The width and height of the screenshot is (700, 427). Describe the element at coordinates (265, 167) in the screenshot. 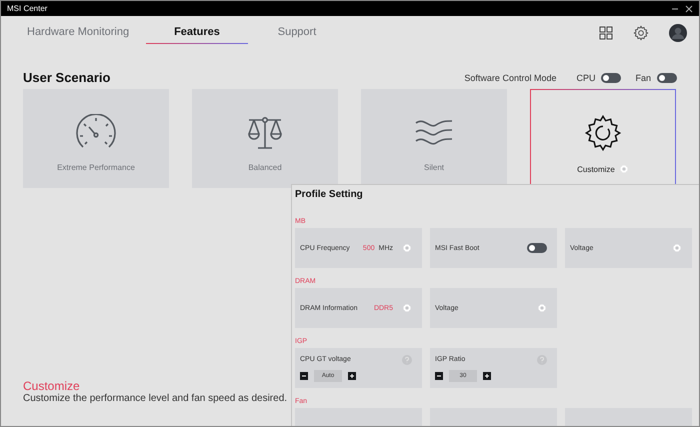

I see `scenario-label: Balanced` at that location.